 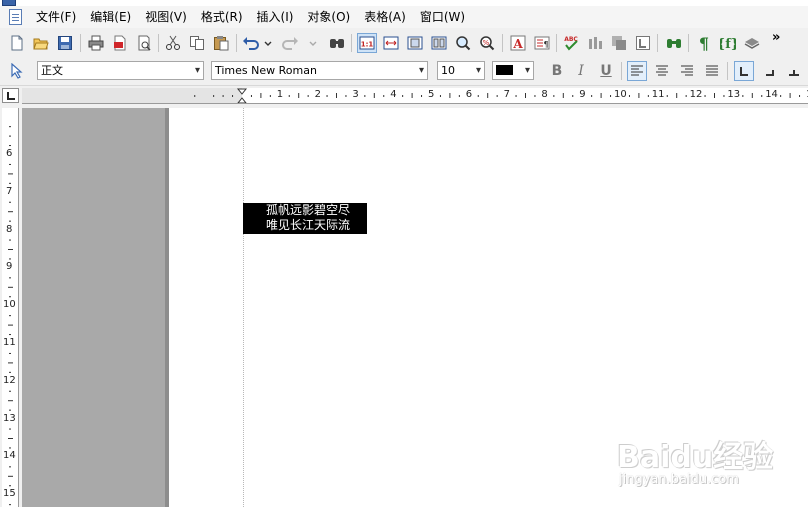 What do you see at coordinates (166, 17) in the screenshot?
I see `menu-view: 视图(V)` at bounding box center [166, 17].